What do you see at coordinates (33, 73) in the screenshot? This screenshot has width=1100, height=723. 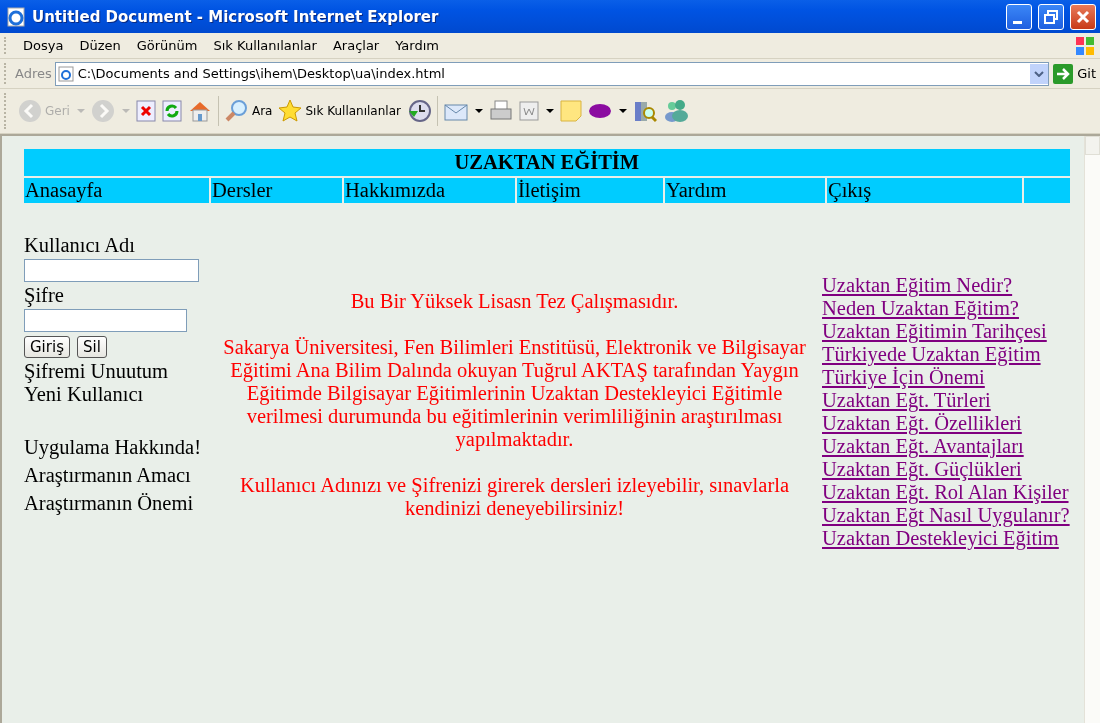 I see `address-label: Adres` at bounding box center [33, 73].